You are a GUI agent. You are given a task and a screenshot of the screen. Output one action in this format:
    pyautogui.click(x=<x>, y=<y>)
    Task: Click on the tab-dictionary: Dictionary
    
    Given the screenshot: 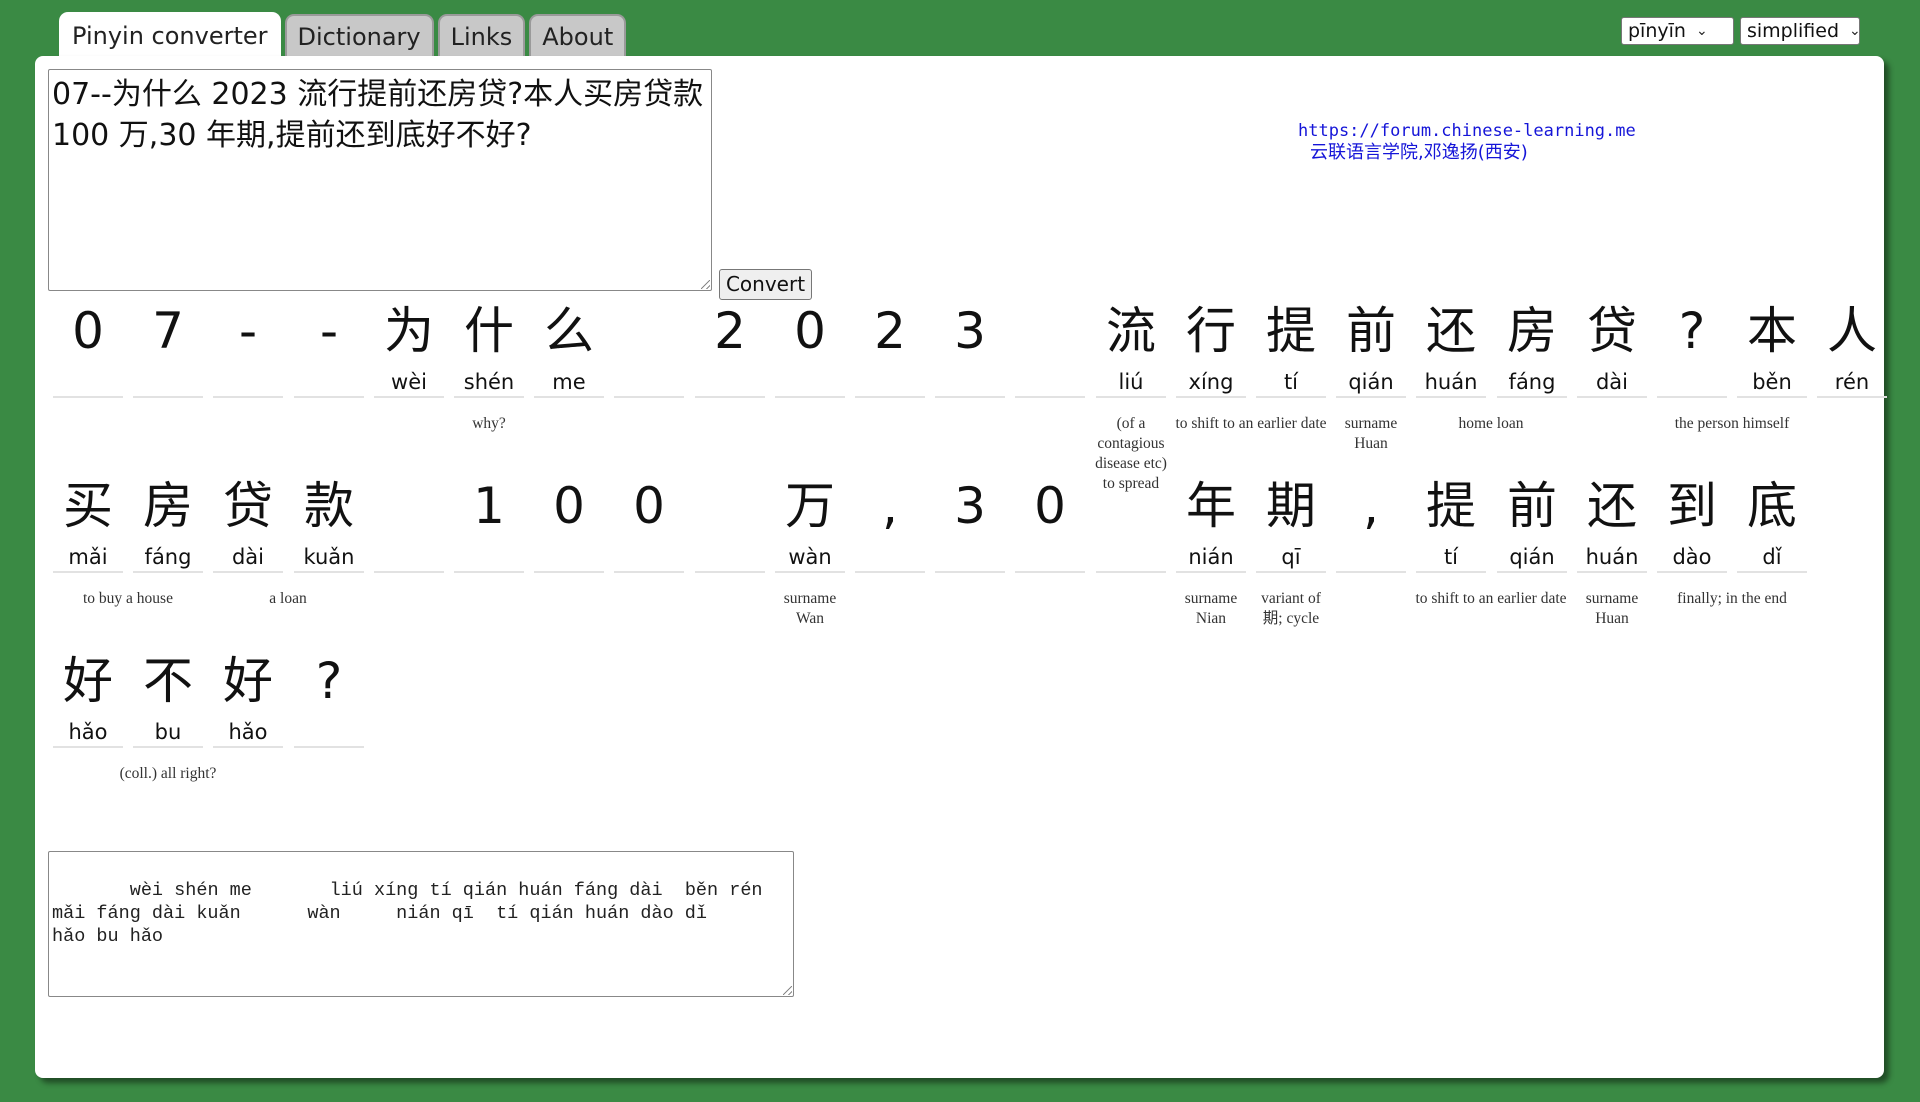 What is the action you would take?
    pyautogui.click(x=359, y=35)
    